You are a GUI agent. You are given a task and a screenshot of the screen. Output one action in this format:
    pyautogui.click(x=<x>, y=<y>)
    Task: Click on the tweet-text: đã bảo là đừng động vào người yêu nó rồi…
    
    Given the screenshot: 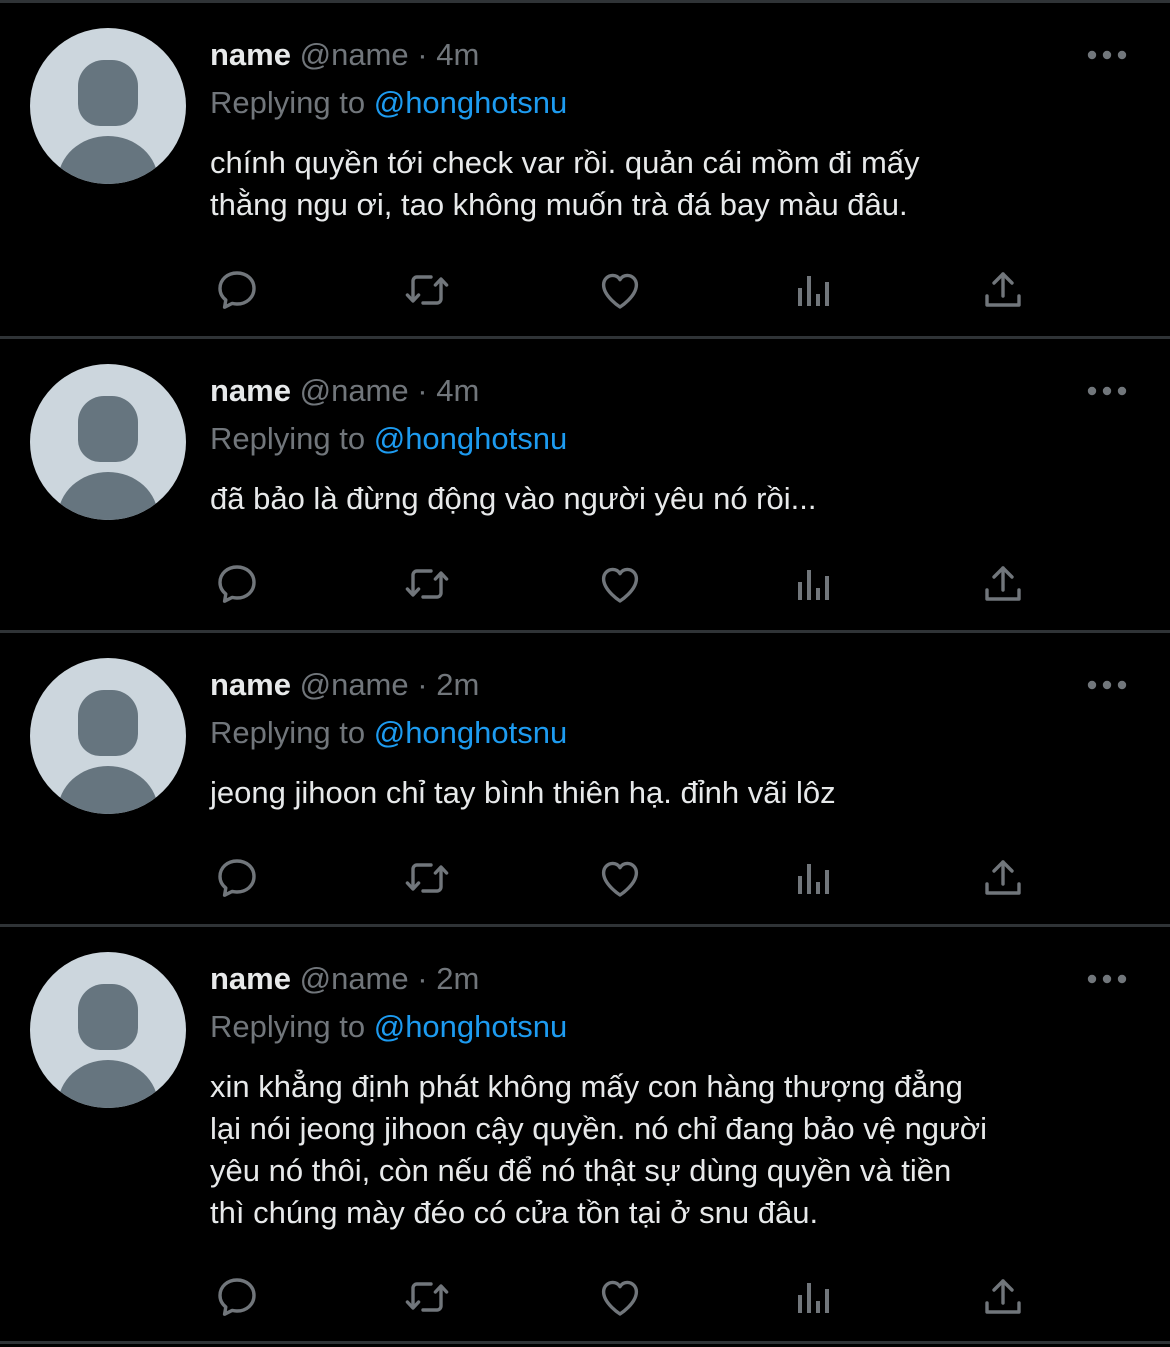 What is the action you would take?
    pyautogui.click(x=513, y=498)
    